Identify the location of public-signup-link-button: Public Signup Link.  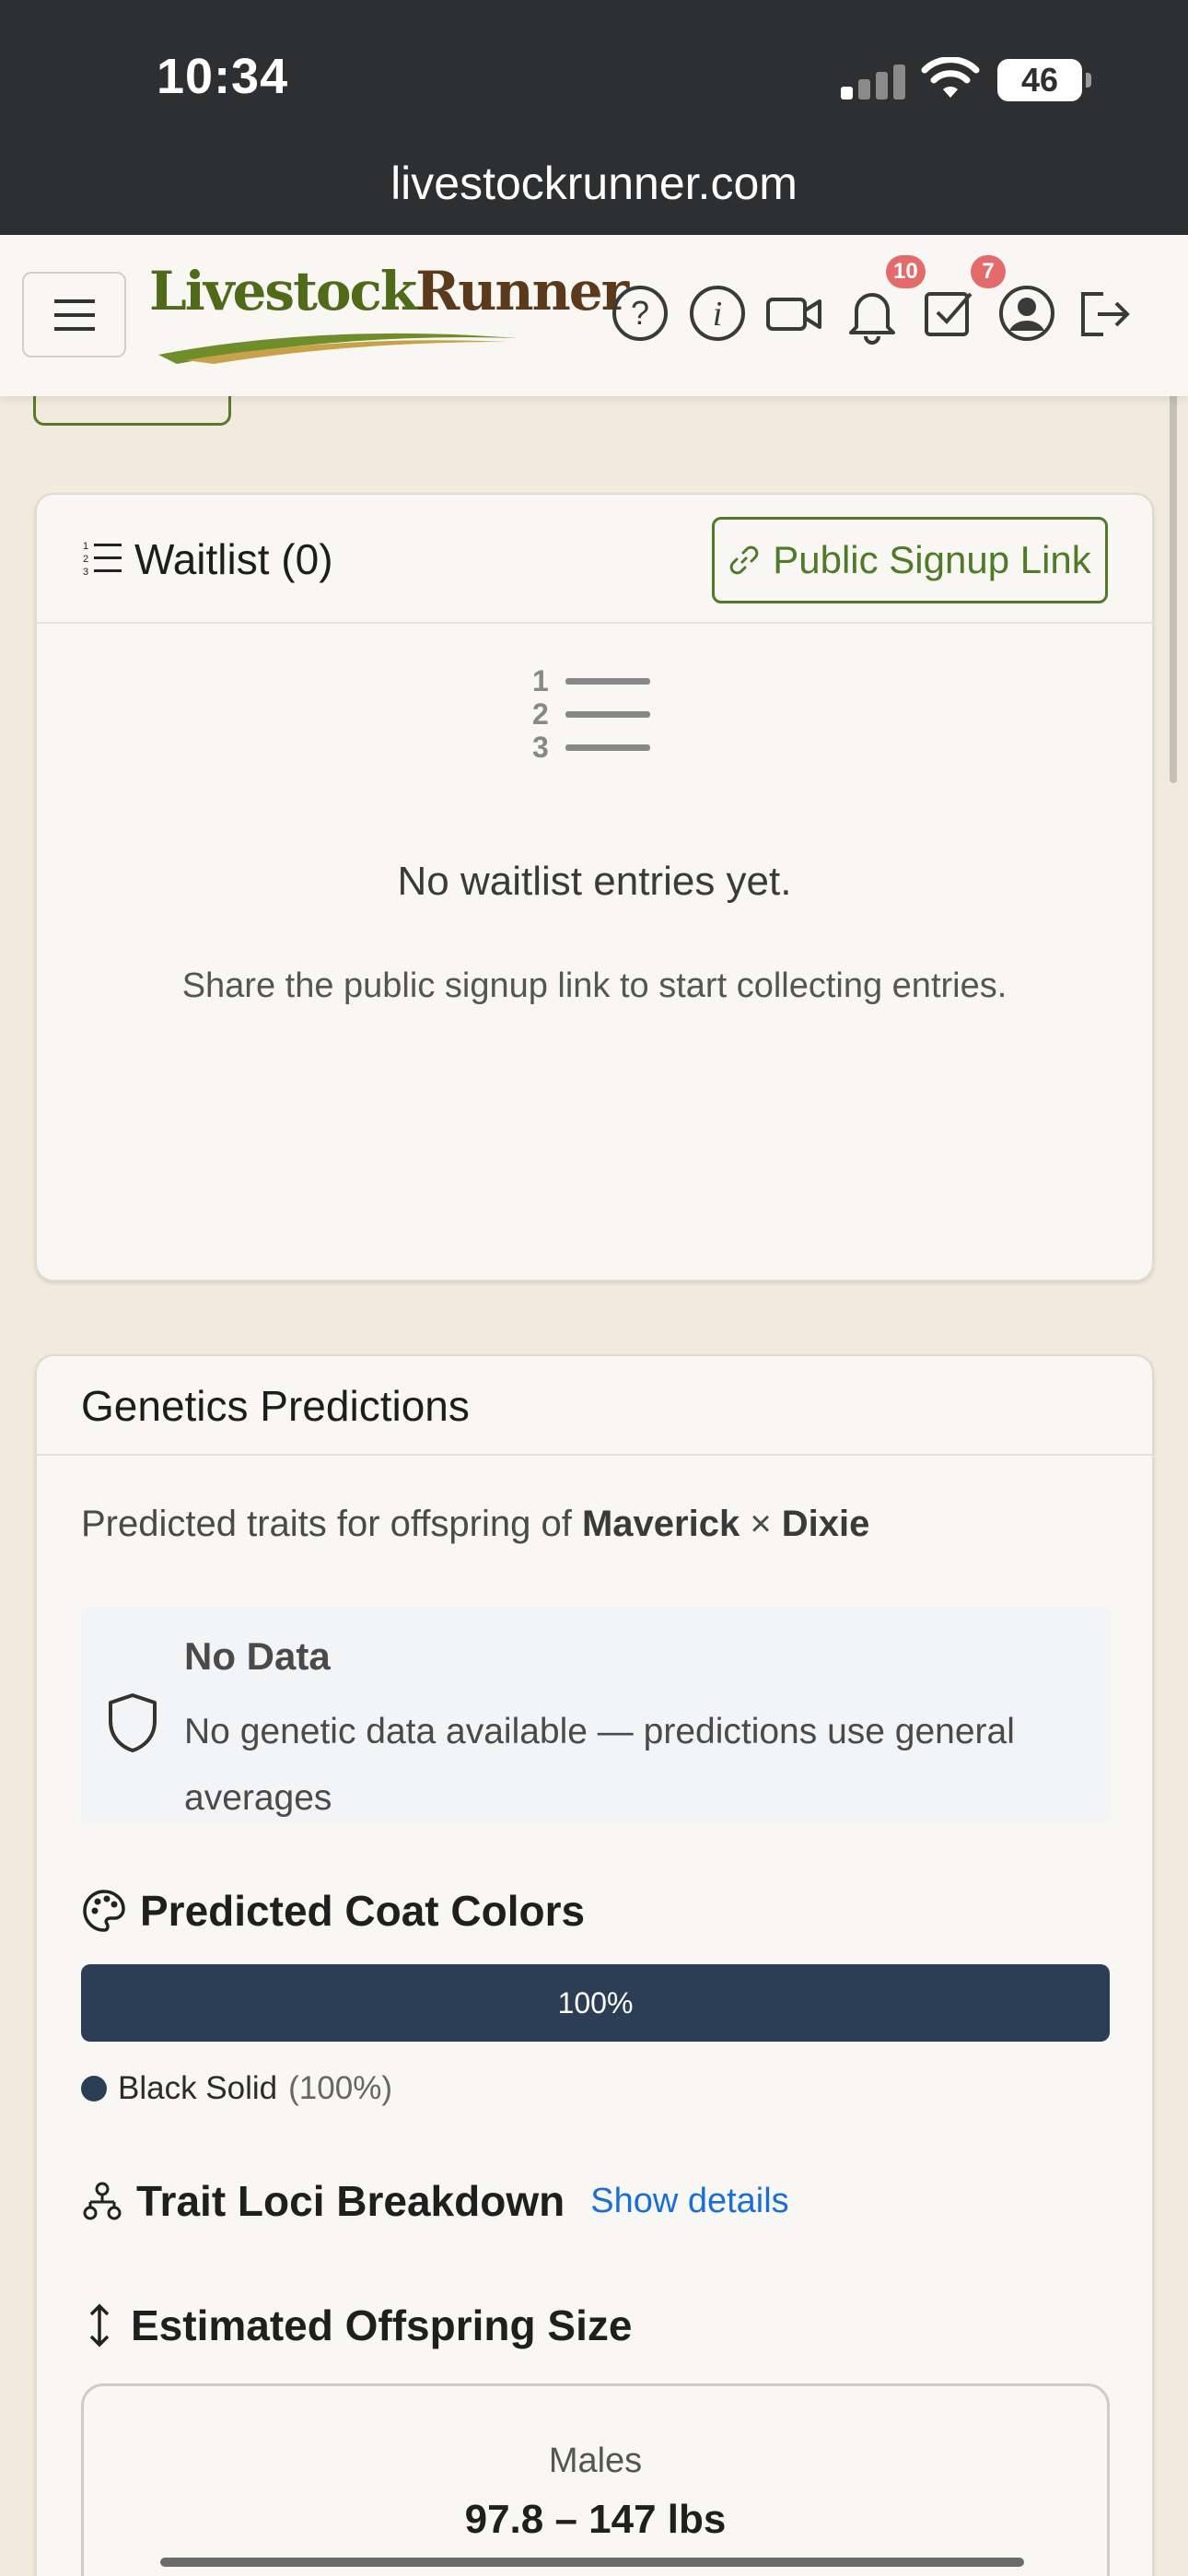
(910, 560).